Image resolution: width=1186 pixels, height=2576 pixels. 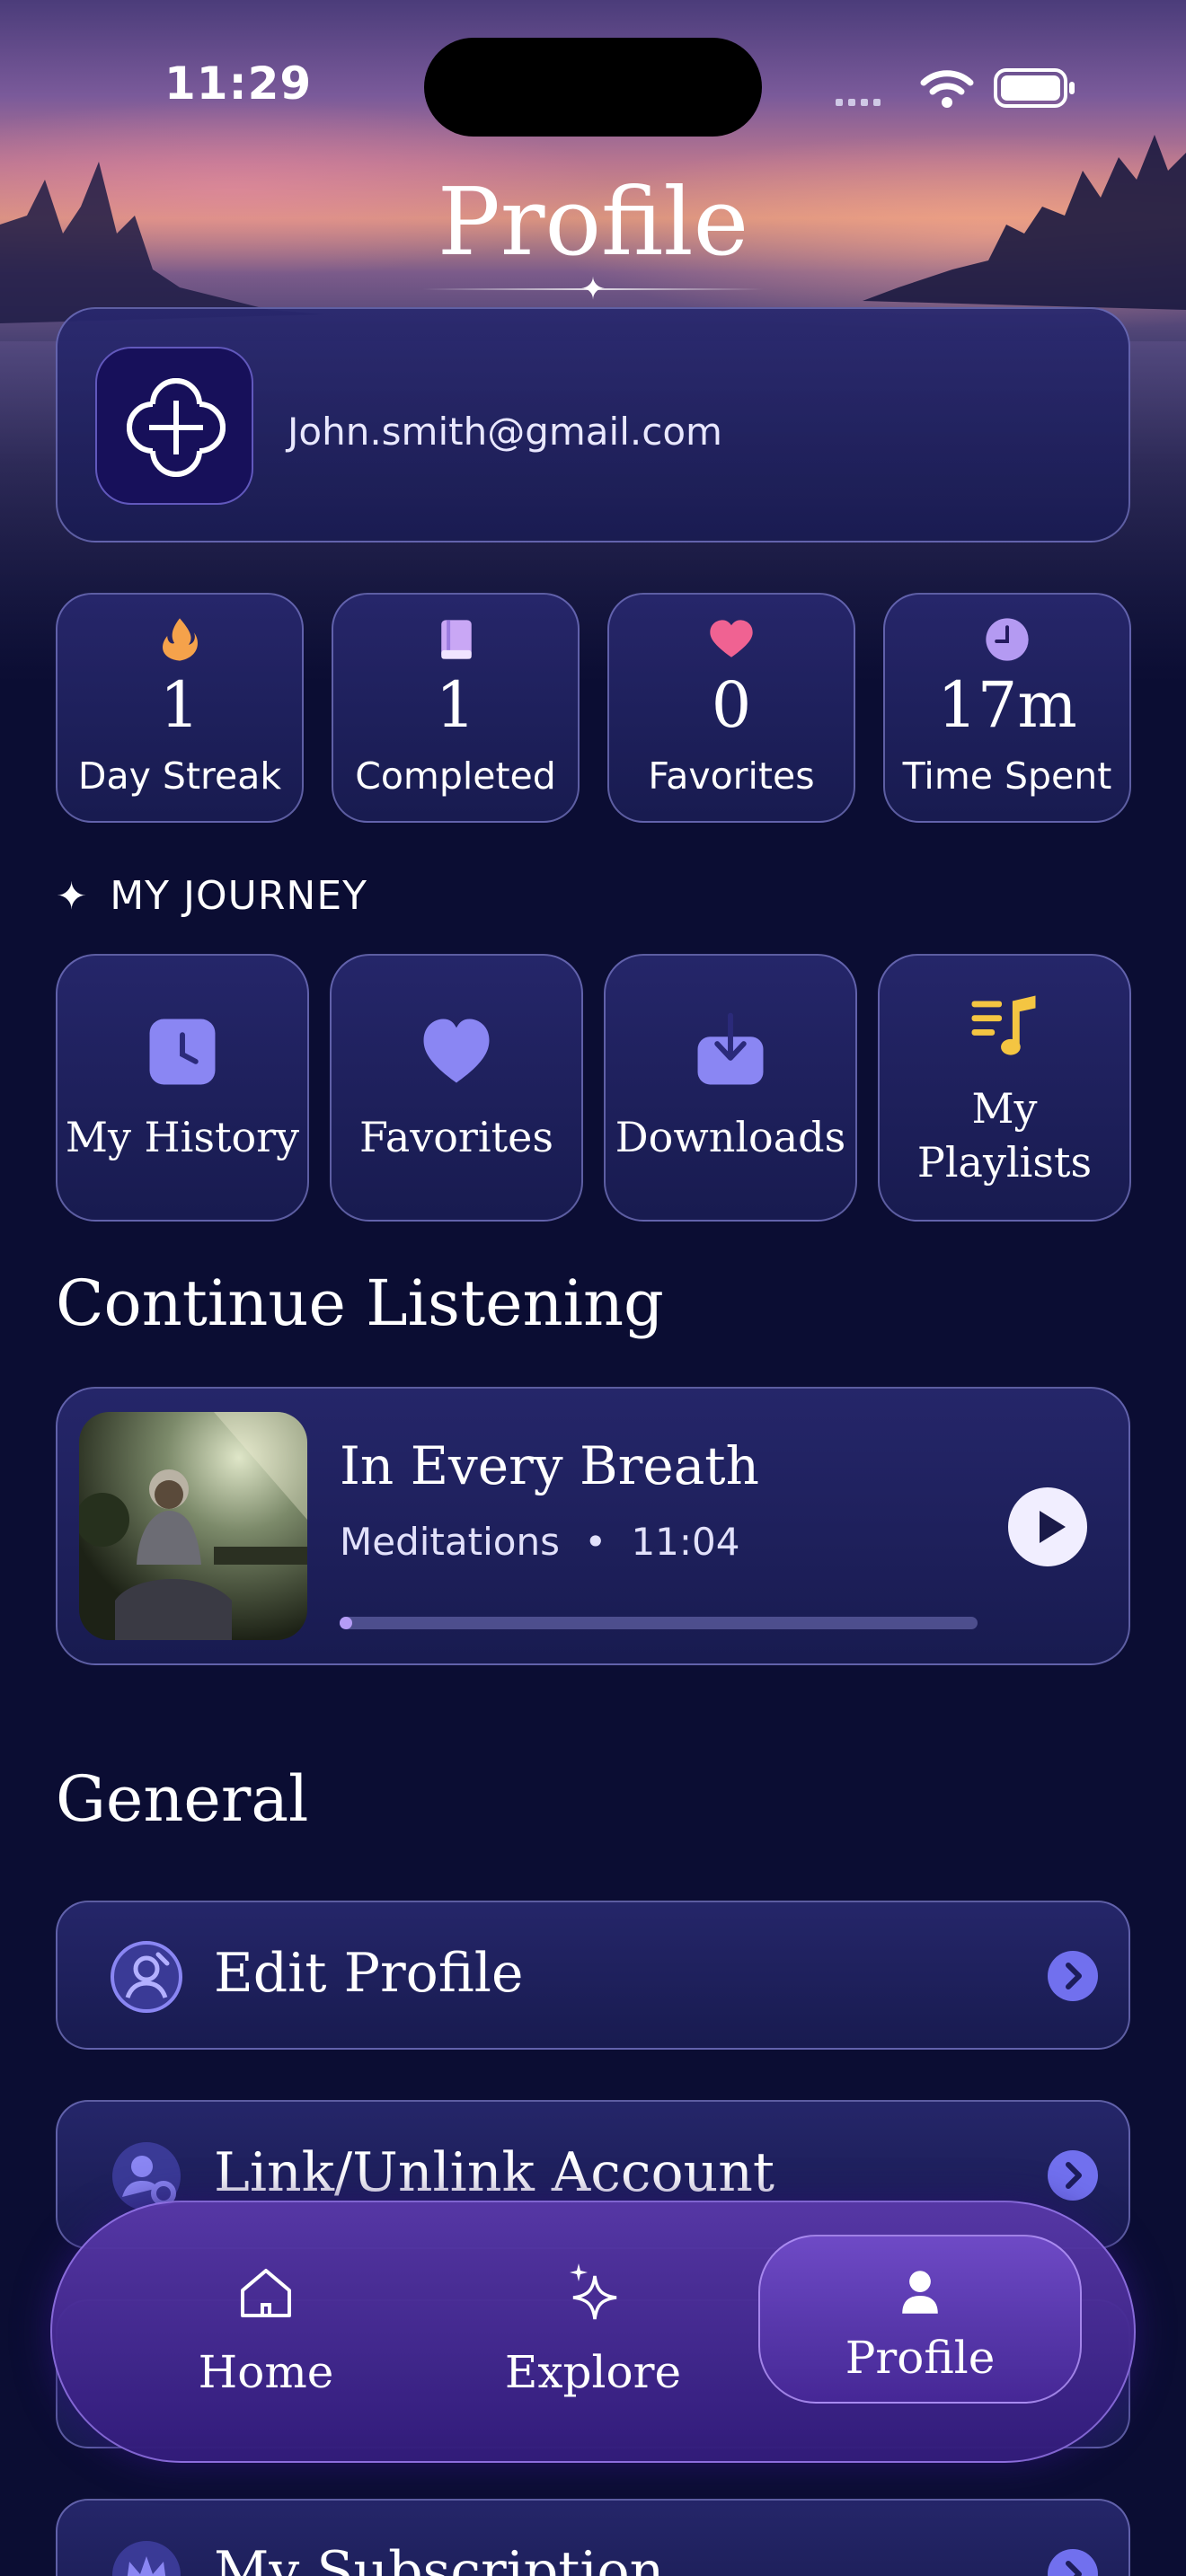 I want to click on user-email: John.smith@gmail.com, so click(x=505, y=432).